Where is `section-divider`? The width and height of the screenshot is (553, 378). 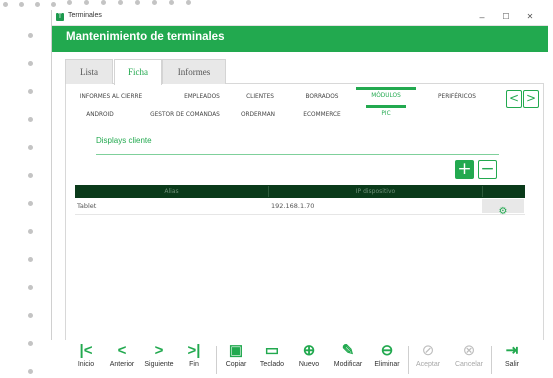
section-divider is located at coordinates (297, 154).